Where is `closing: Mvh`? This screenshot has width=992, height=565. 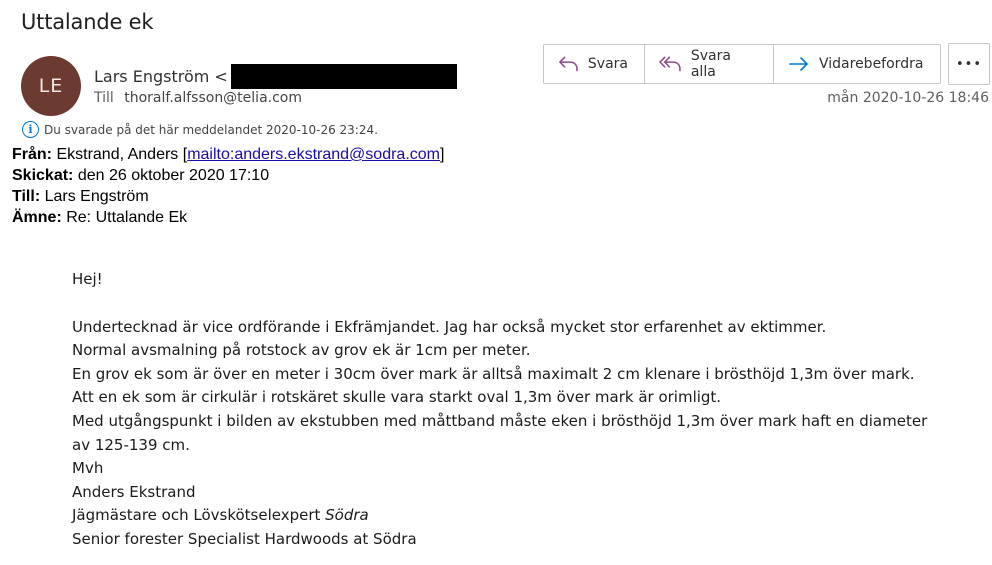
closing: Mvh is located at coordinates (88, 468).